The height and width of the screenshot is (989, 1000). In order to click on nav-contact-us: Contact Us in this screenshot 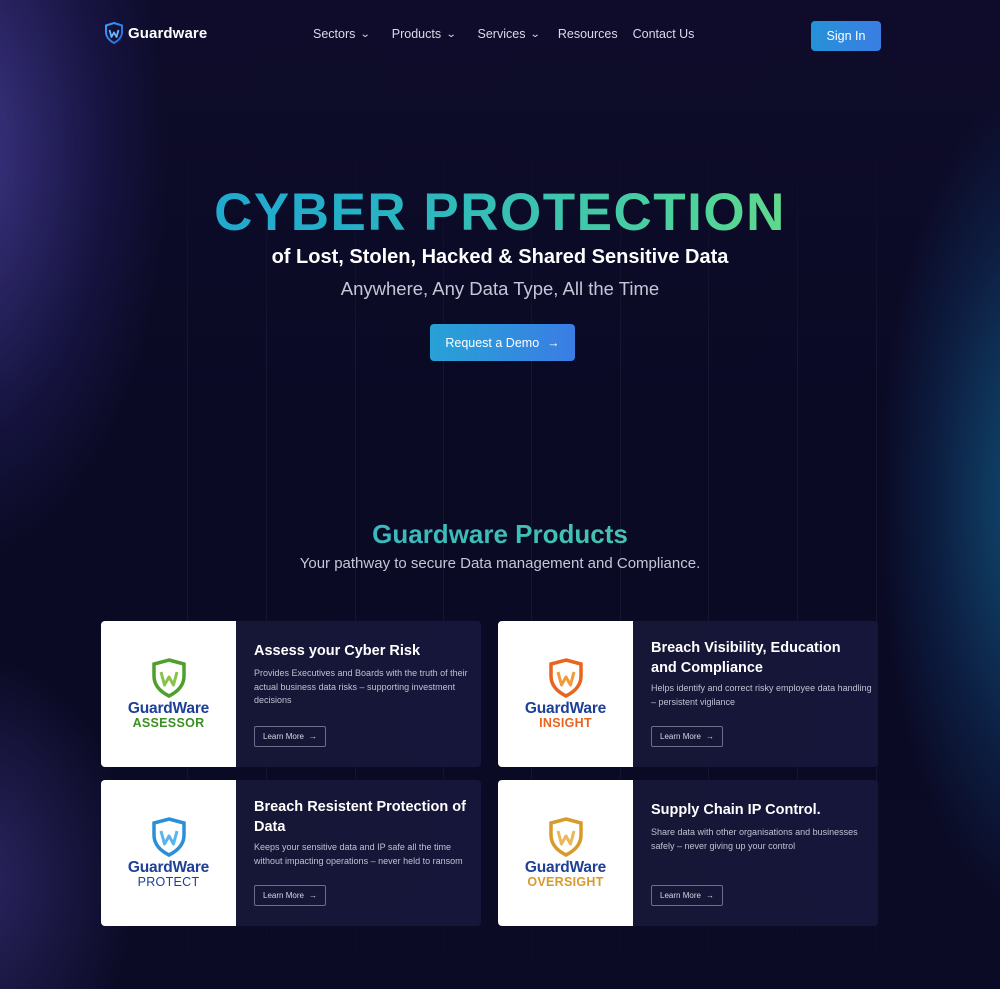, I will do `click(664, 34)`.